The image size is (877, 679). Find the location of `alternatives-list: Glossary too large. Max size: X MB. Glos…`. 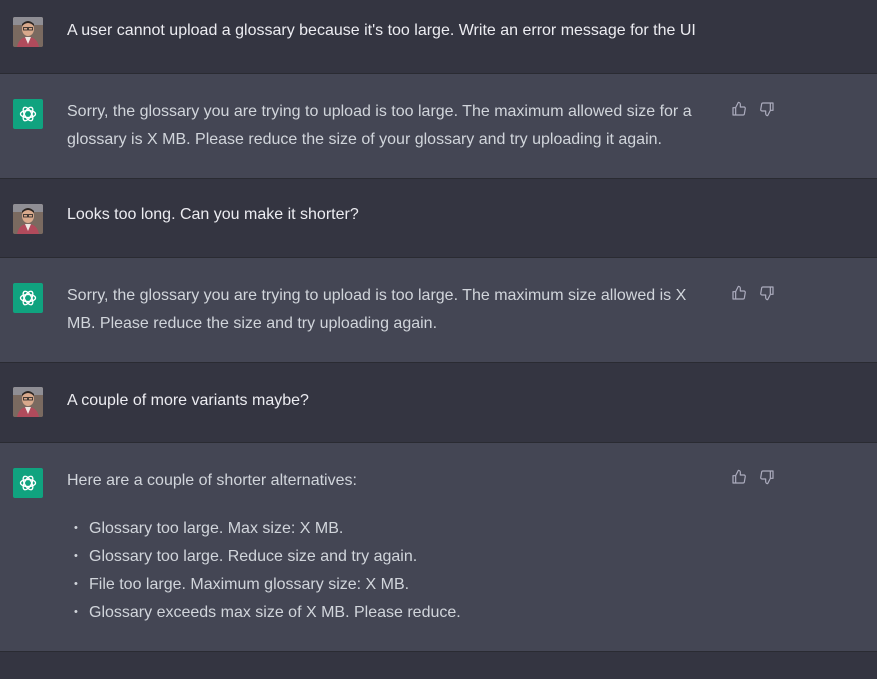

alternatives-list: Glossary too large. Max size: X MB. Glos… is located at coordinates (392, 570).